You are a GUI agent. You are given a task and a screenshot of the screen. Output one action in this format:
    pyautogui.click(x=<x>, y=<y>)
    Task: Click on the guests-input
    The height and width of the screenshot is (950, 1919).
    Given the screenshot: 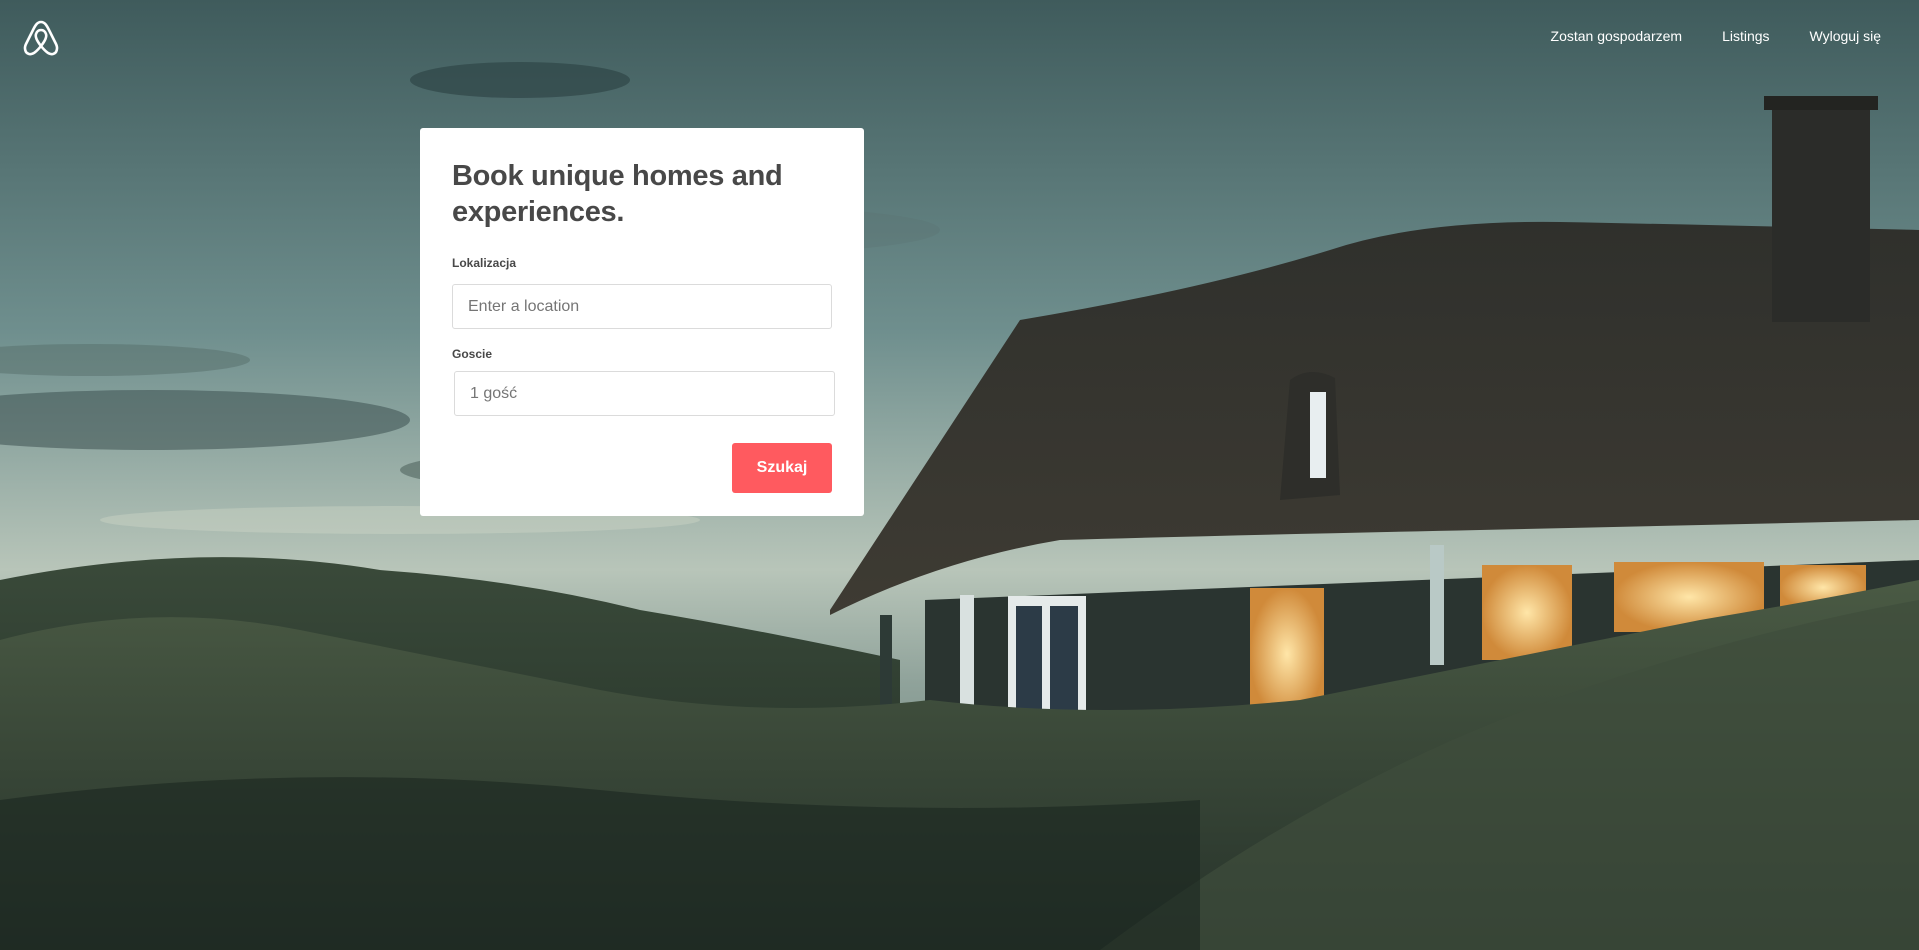 What is the action you would take?
    pyautogui.click(x=644, y=393)
    